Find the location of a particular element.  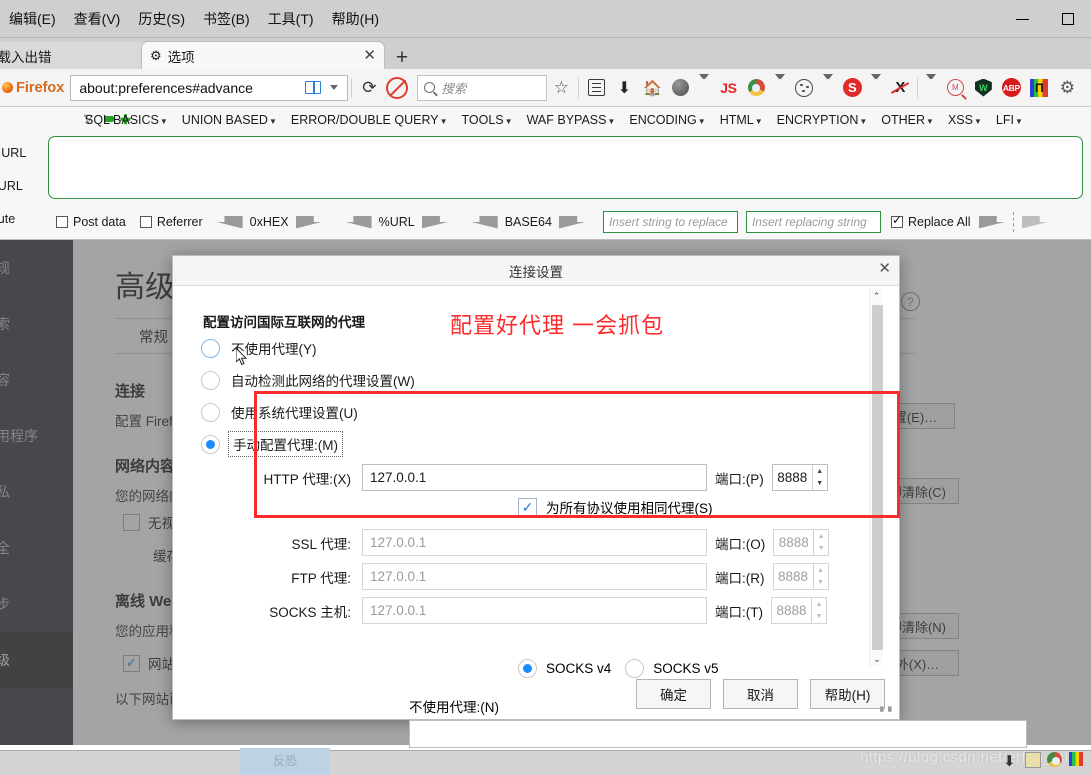

ftp-proxy-input: 127.0.0.1 is located at coordinates (534, 576).